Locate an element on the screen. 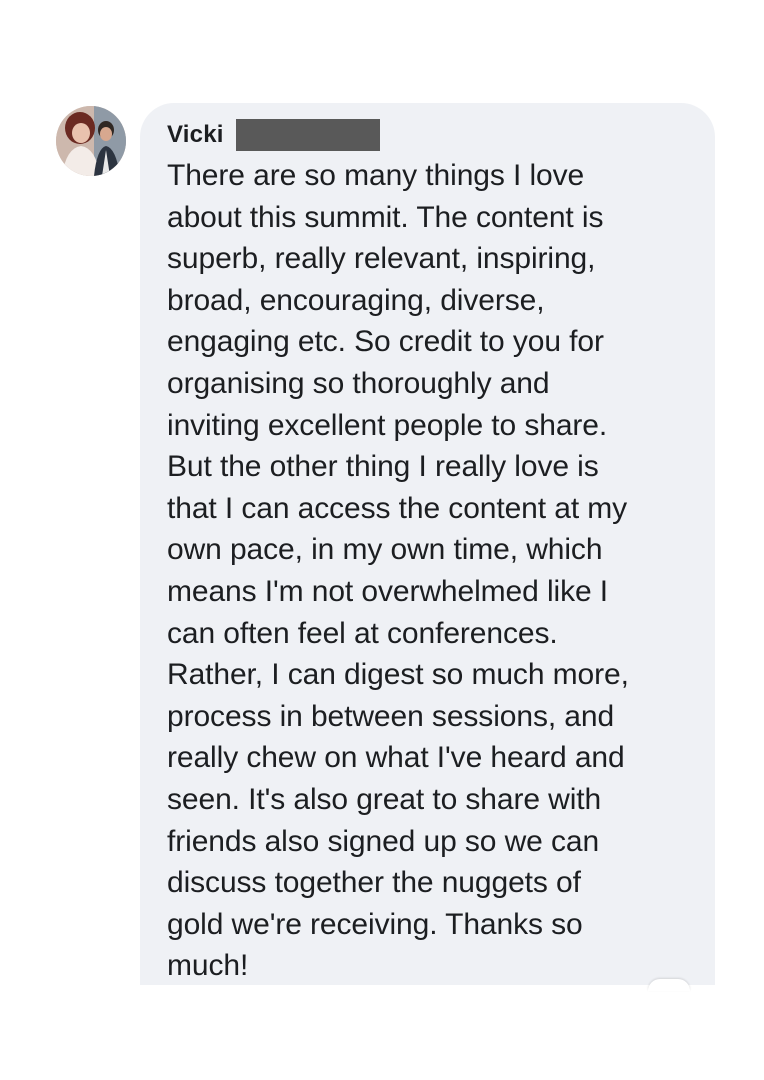  redacted-surname is located at coordinates (307, 135).